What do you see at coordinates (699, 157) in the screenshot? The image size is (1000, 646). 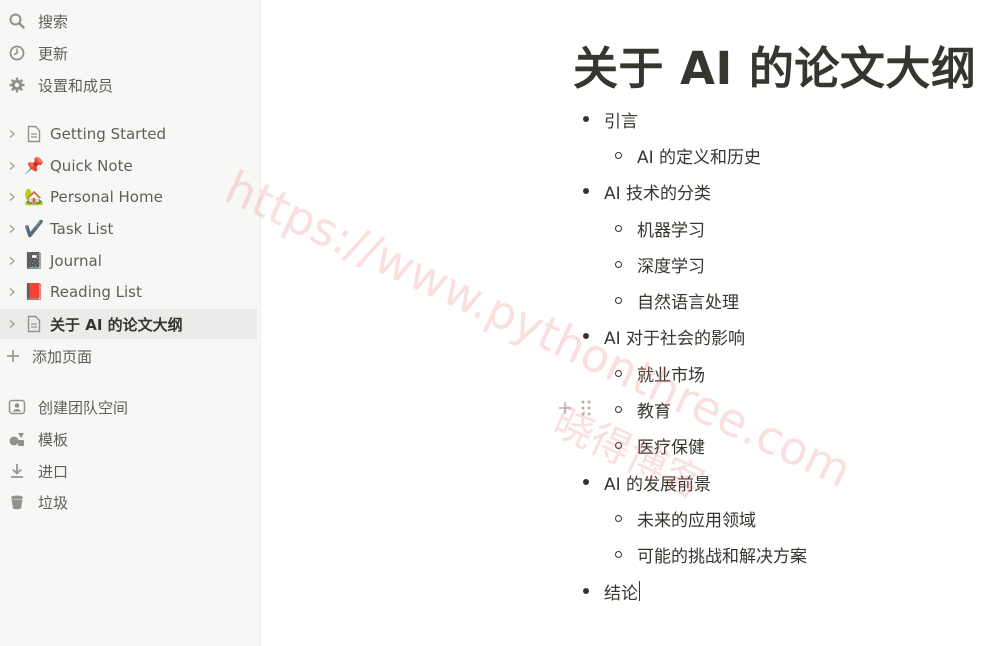 I see `outline-item-text: AI 的定义和历史` at bounding box center [699, 157].